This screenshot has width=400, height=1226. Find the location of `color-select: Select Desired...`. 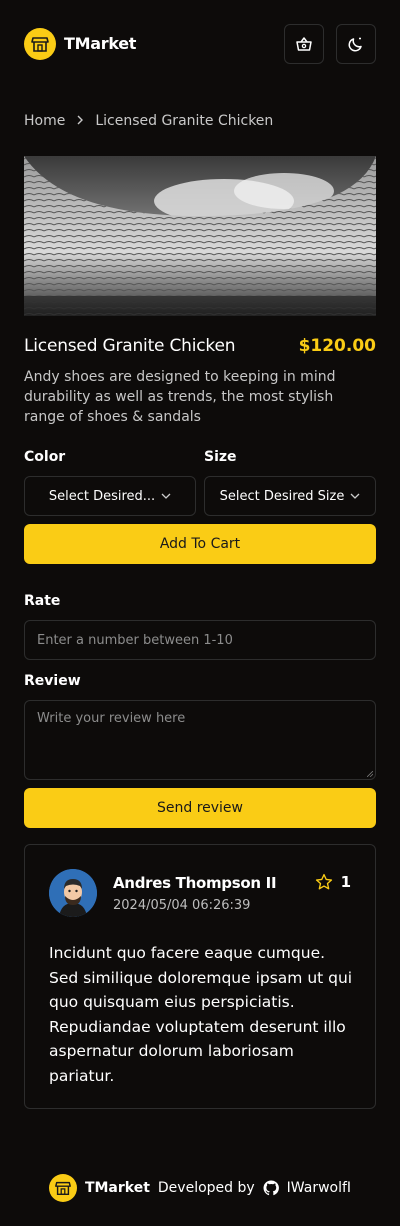

color-select: Select Desired... is located at coordinates (110, 496).